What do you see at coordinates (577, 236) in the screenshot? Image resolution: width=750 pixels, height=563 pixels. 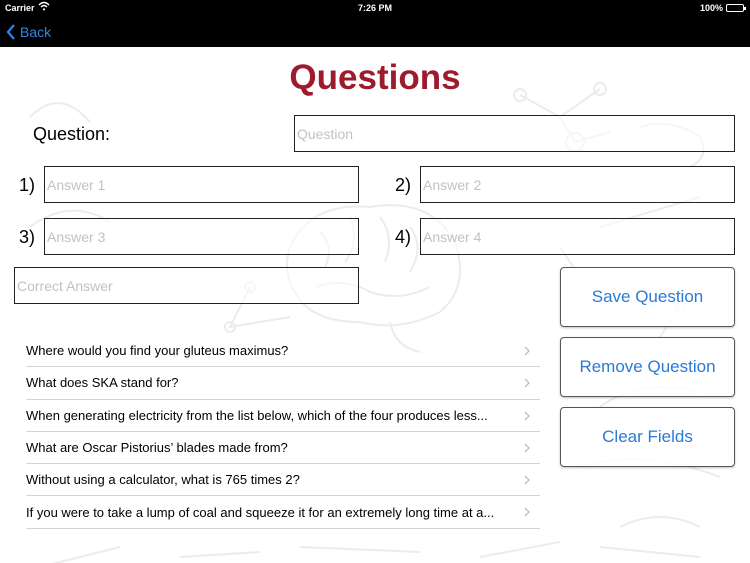 I see `answer-4-input` at bounding box center [577, 236].